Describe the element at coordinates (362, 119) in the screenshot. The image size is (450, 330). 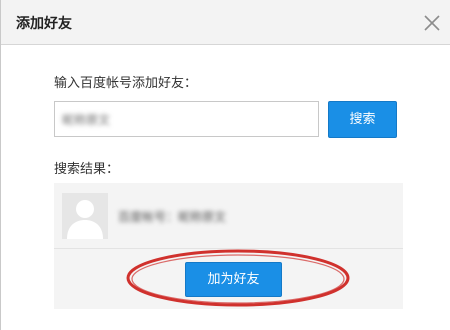
I see `search-button: 搜索` at that location.